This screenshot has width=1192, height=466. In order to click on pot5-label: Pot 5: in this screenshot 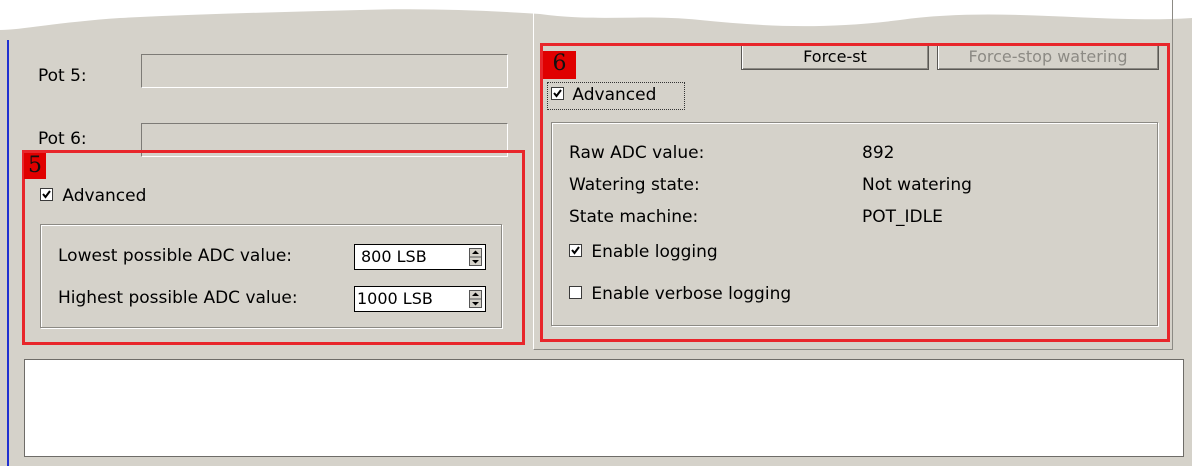, I will do `click(62, 76)`.